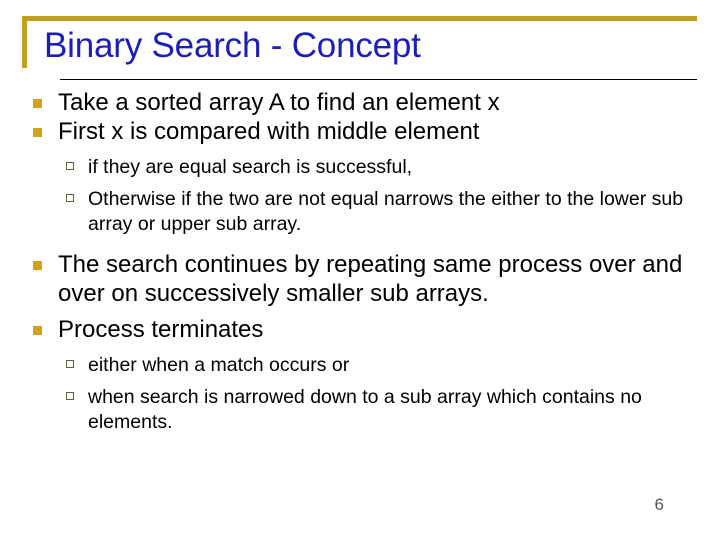 The height and width of the screenshot is (540, 720). I want to click on page-title: Binary Search - Concept, so click(232, 45).